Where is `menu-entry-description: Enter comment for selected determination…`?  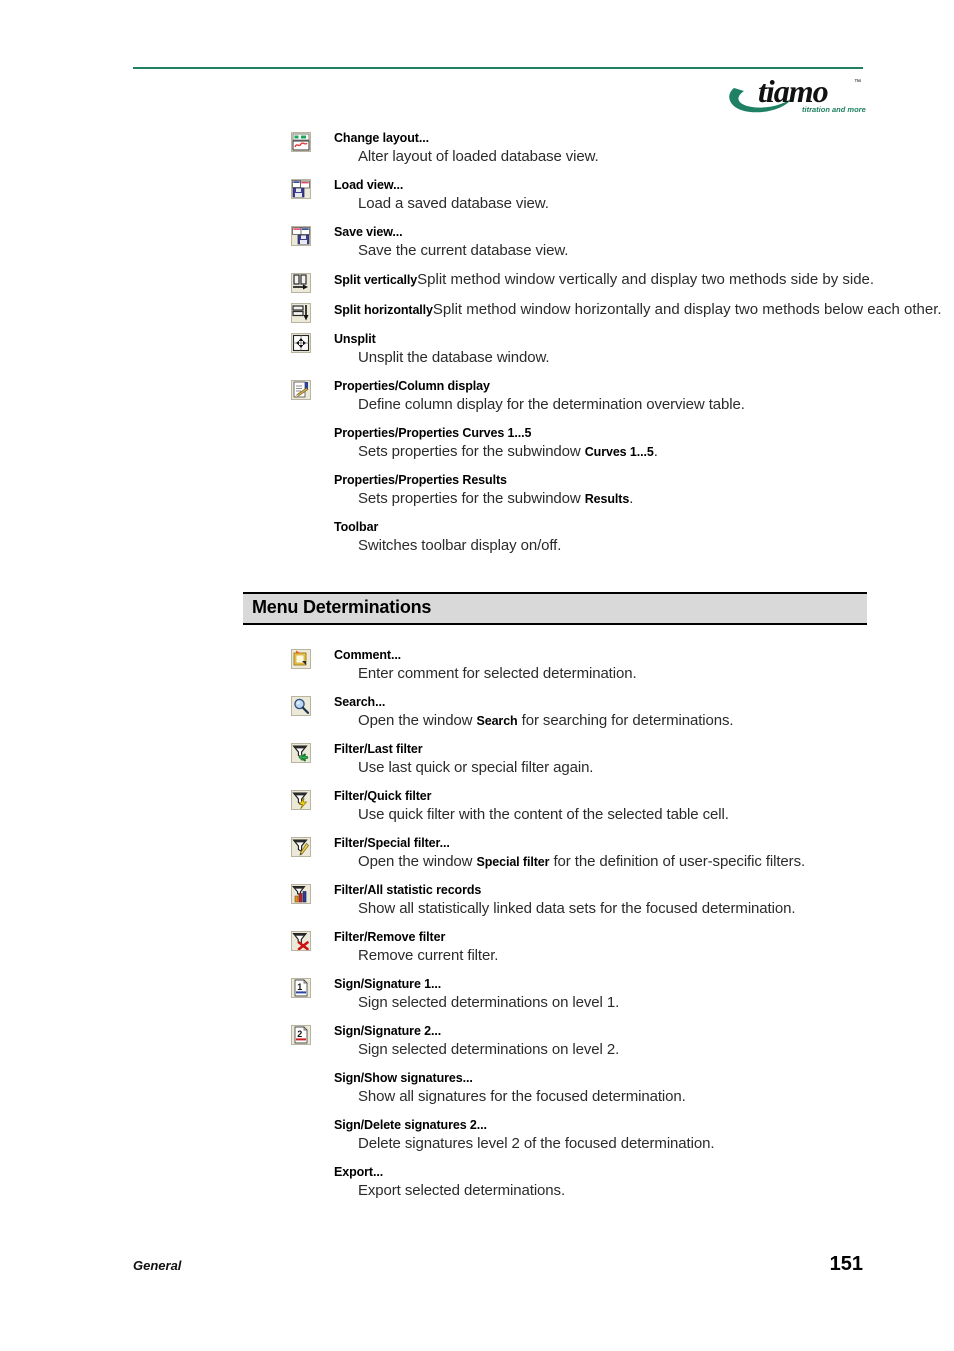 menu-entry-description: Enter comment for selected determination… is located at coordinates (644, 674).